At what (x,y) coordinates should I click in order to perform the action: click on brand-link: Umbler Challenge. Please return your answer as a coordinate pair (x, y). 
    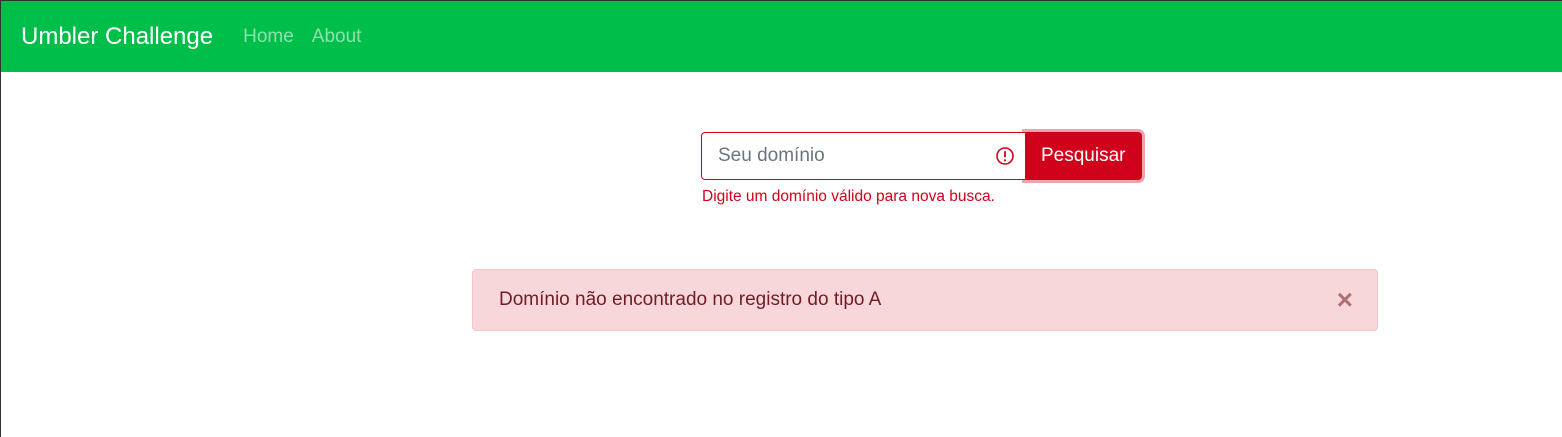
    Looking at the image, I should click on (117, 37).